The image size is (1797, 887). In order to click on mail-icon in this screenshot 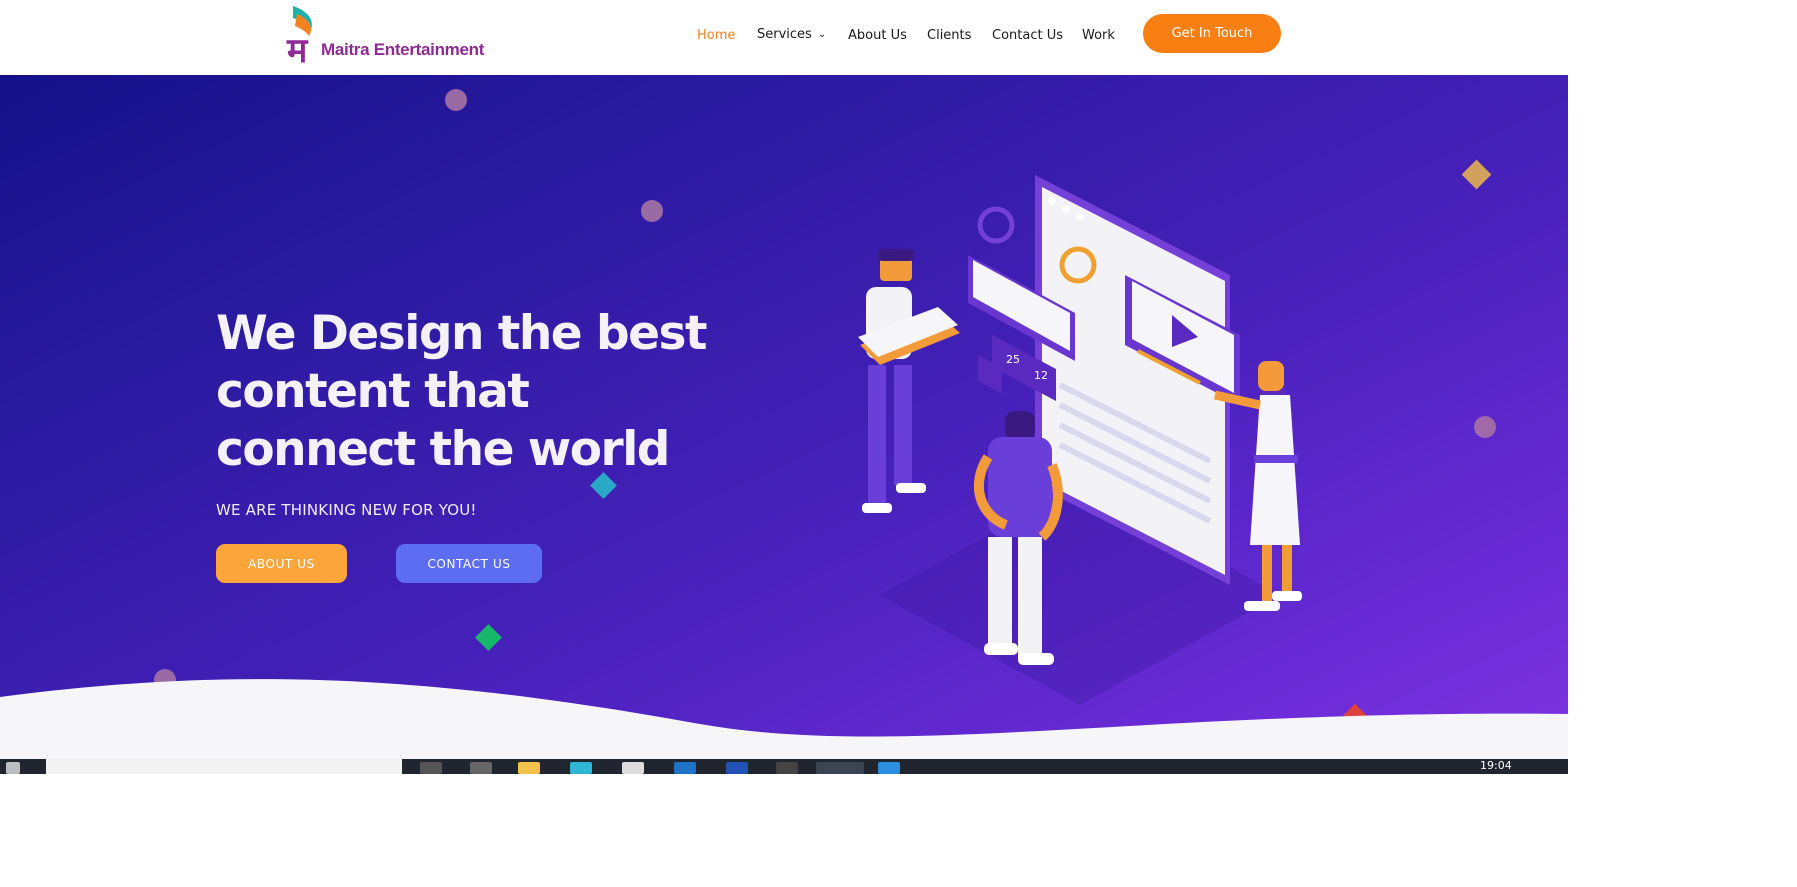, I will do `click(685, 768)`.